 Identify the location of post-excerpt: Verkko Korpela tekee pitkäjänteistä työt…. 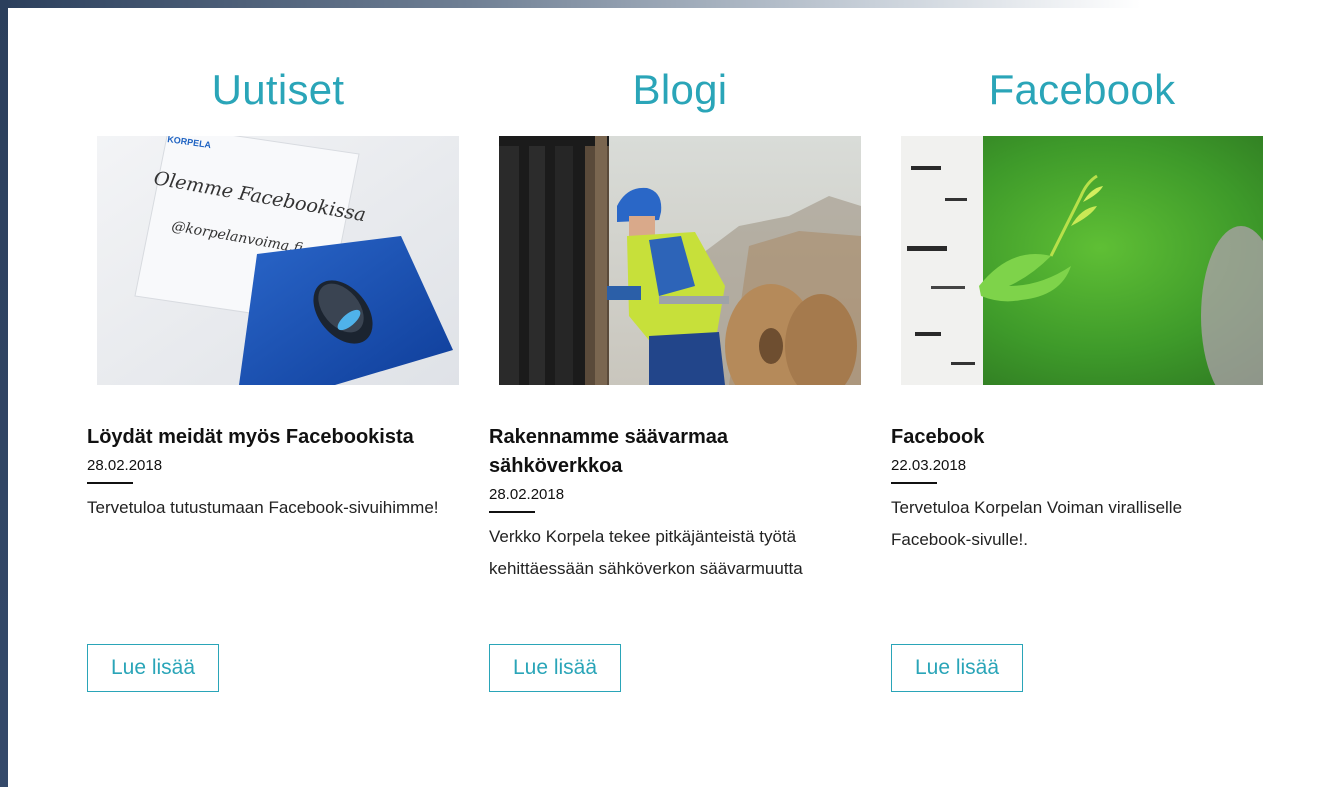
(646, 552).